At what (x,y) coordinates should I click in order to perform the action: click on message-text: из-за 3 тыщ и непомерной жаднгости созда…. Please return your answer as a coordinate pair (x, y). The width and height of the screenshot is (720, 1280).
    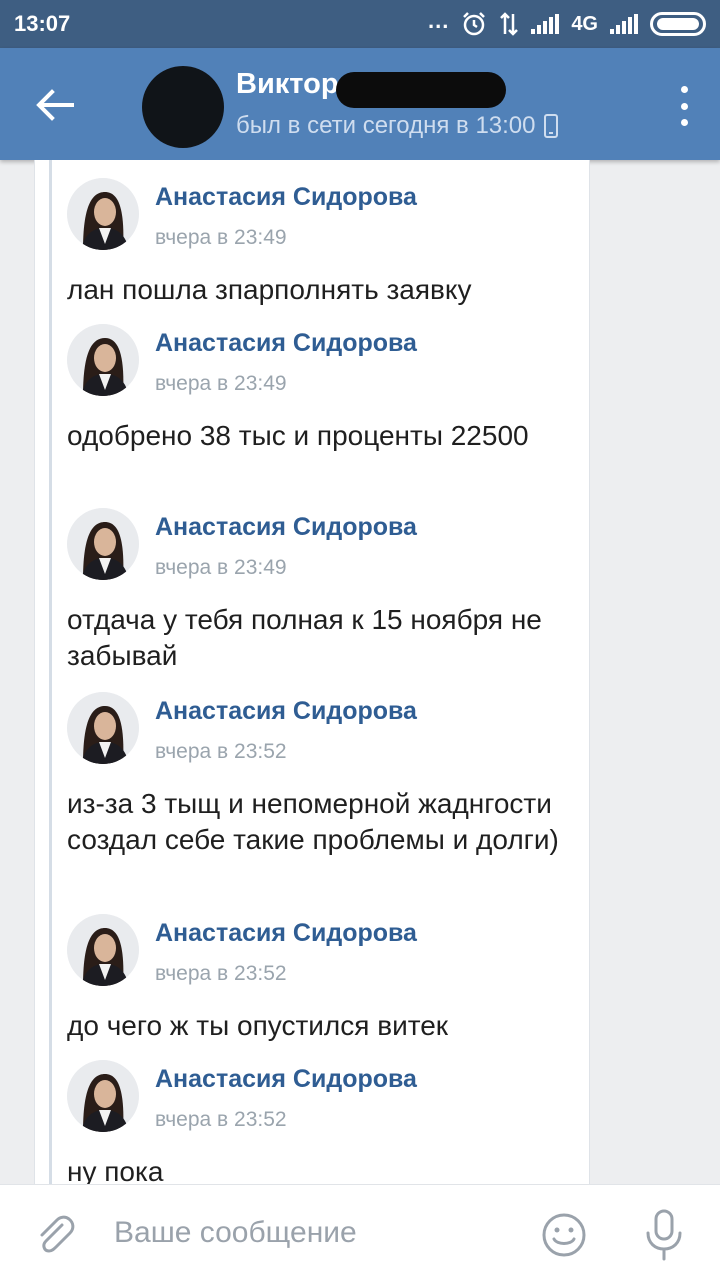
    Looking at the image, I should click on (313, 821).